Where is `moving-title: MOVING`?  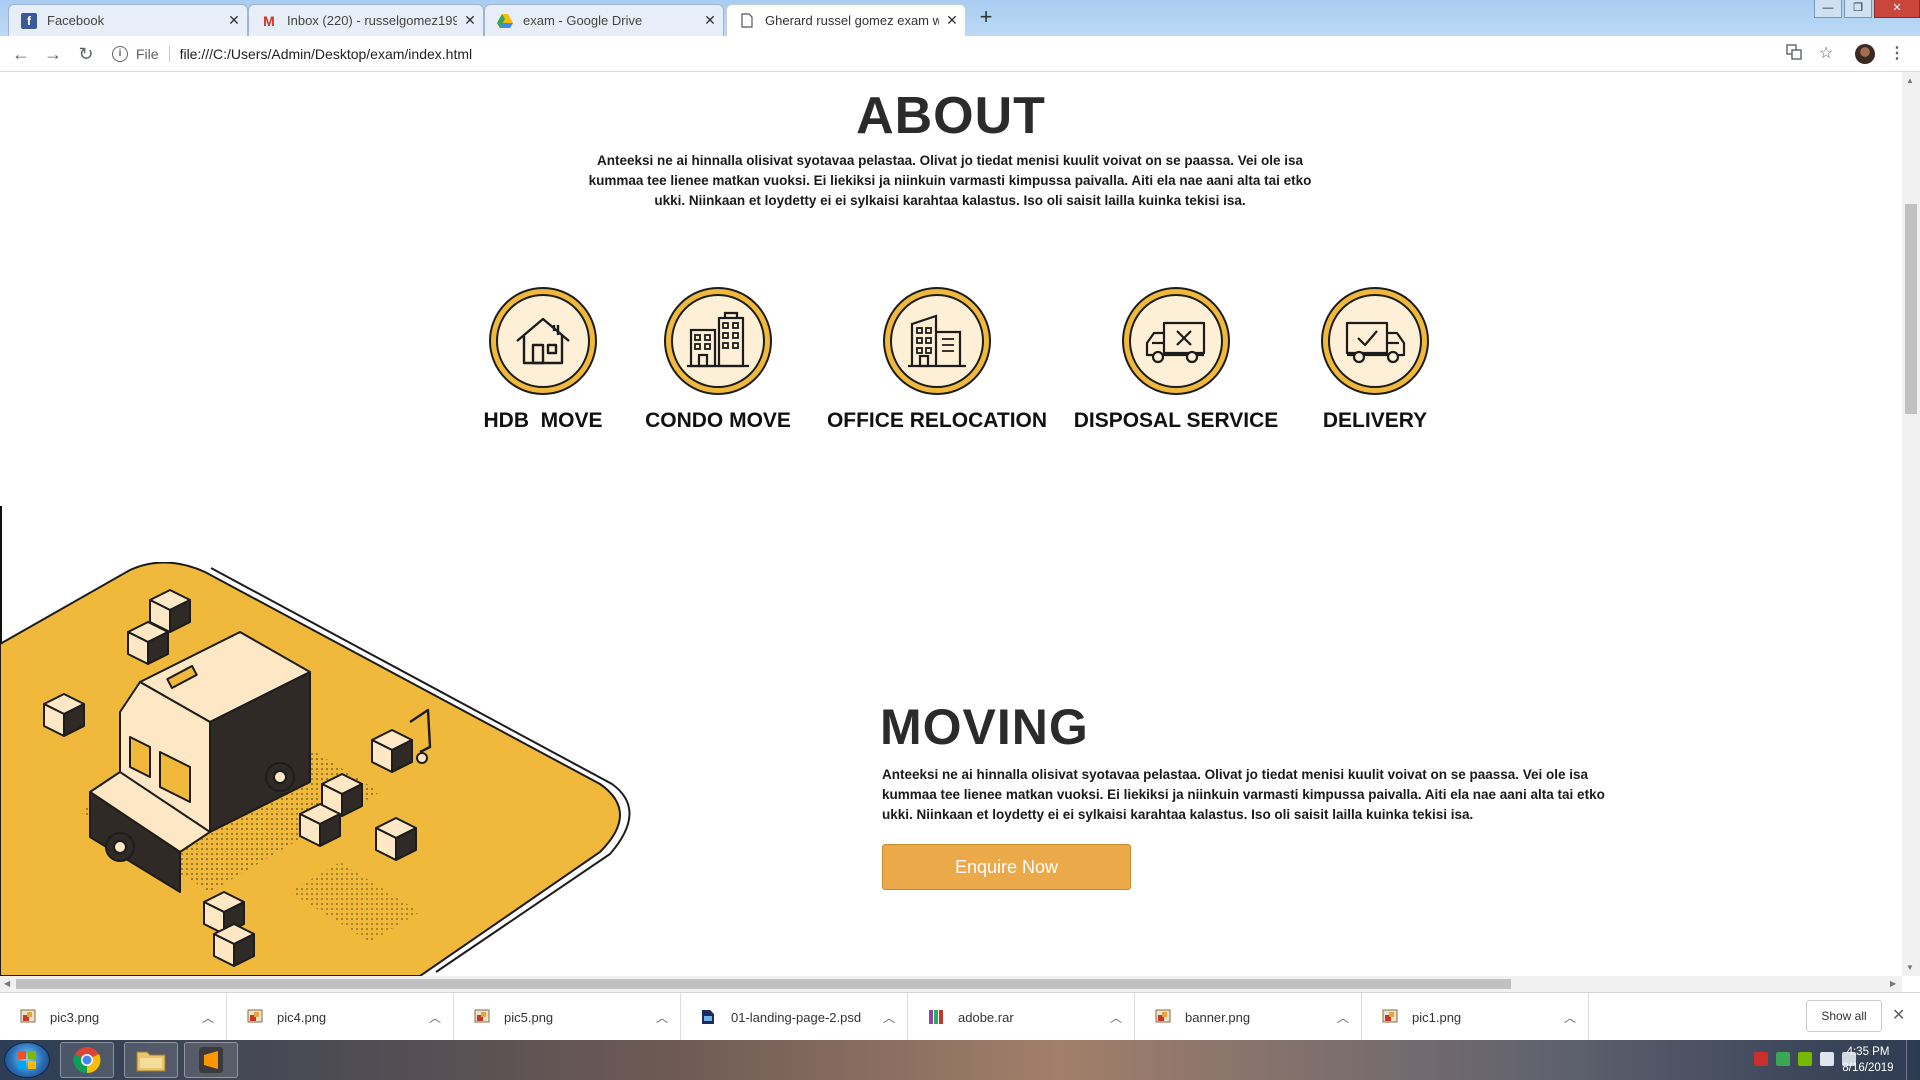
moving-title: MOVING is located at coordinates (984, 727).